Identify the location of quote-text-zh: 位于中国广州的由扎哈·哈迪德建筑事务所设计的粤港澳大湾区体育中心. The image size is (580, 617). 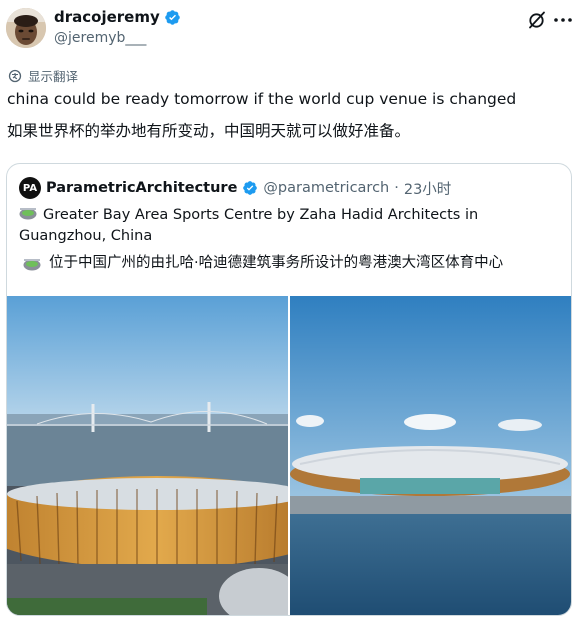
(276, 263).